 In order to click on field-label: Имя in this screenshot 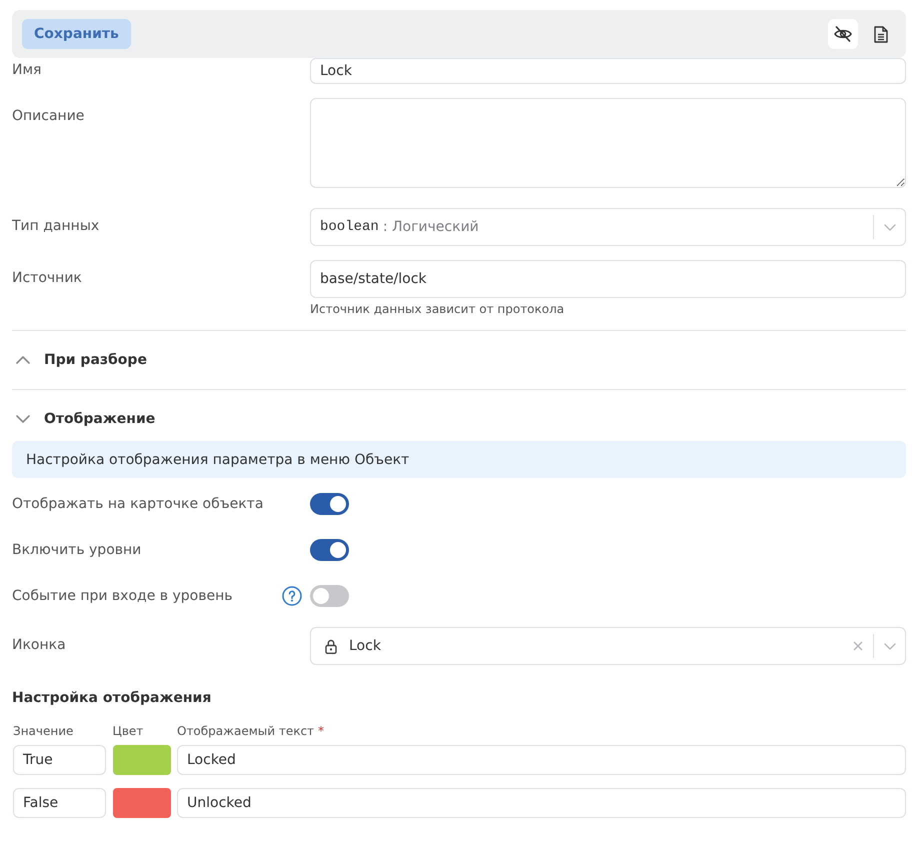, I will do `click(27, 70)`.